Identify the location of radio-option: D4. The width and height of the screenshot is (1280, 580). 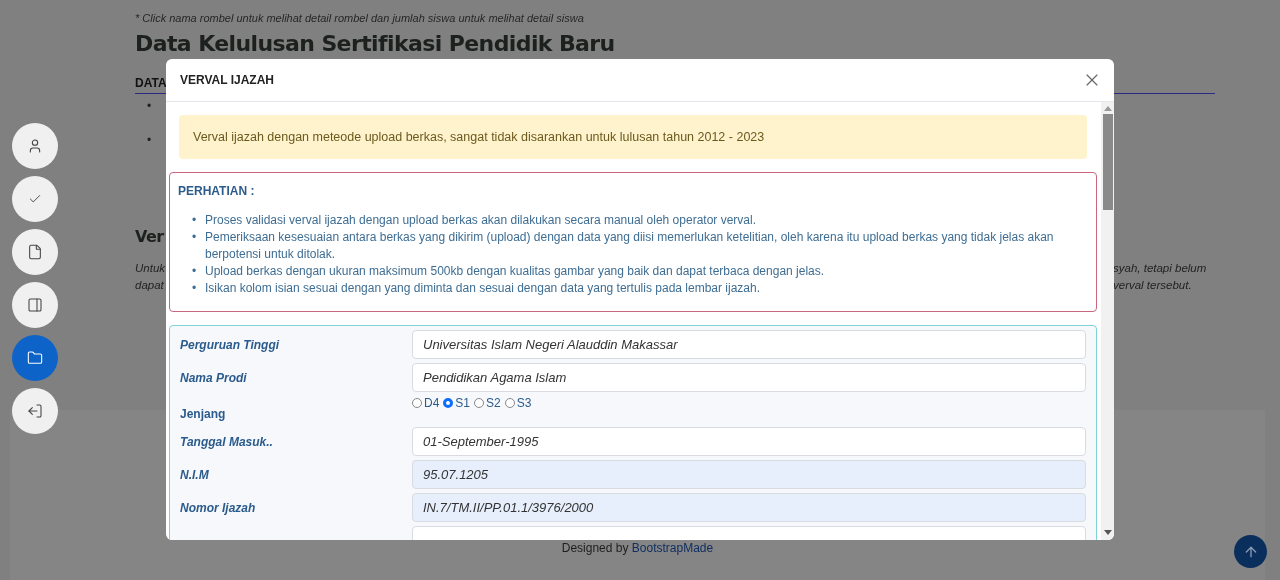
(426, 403).